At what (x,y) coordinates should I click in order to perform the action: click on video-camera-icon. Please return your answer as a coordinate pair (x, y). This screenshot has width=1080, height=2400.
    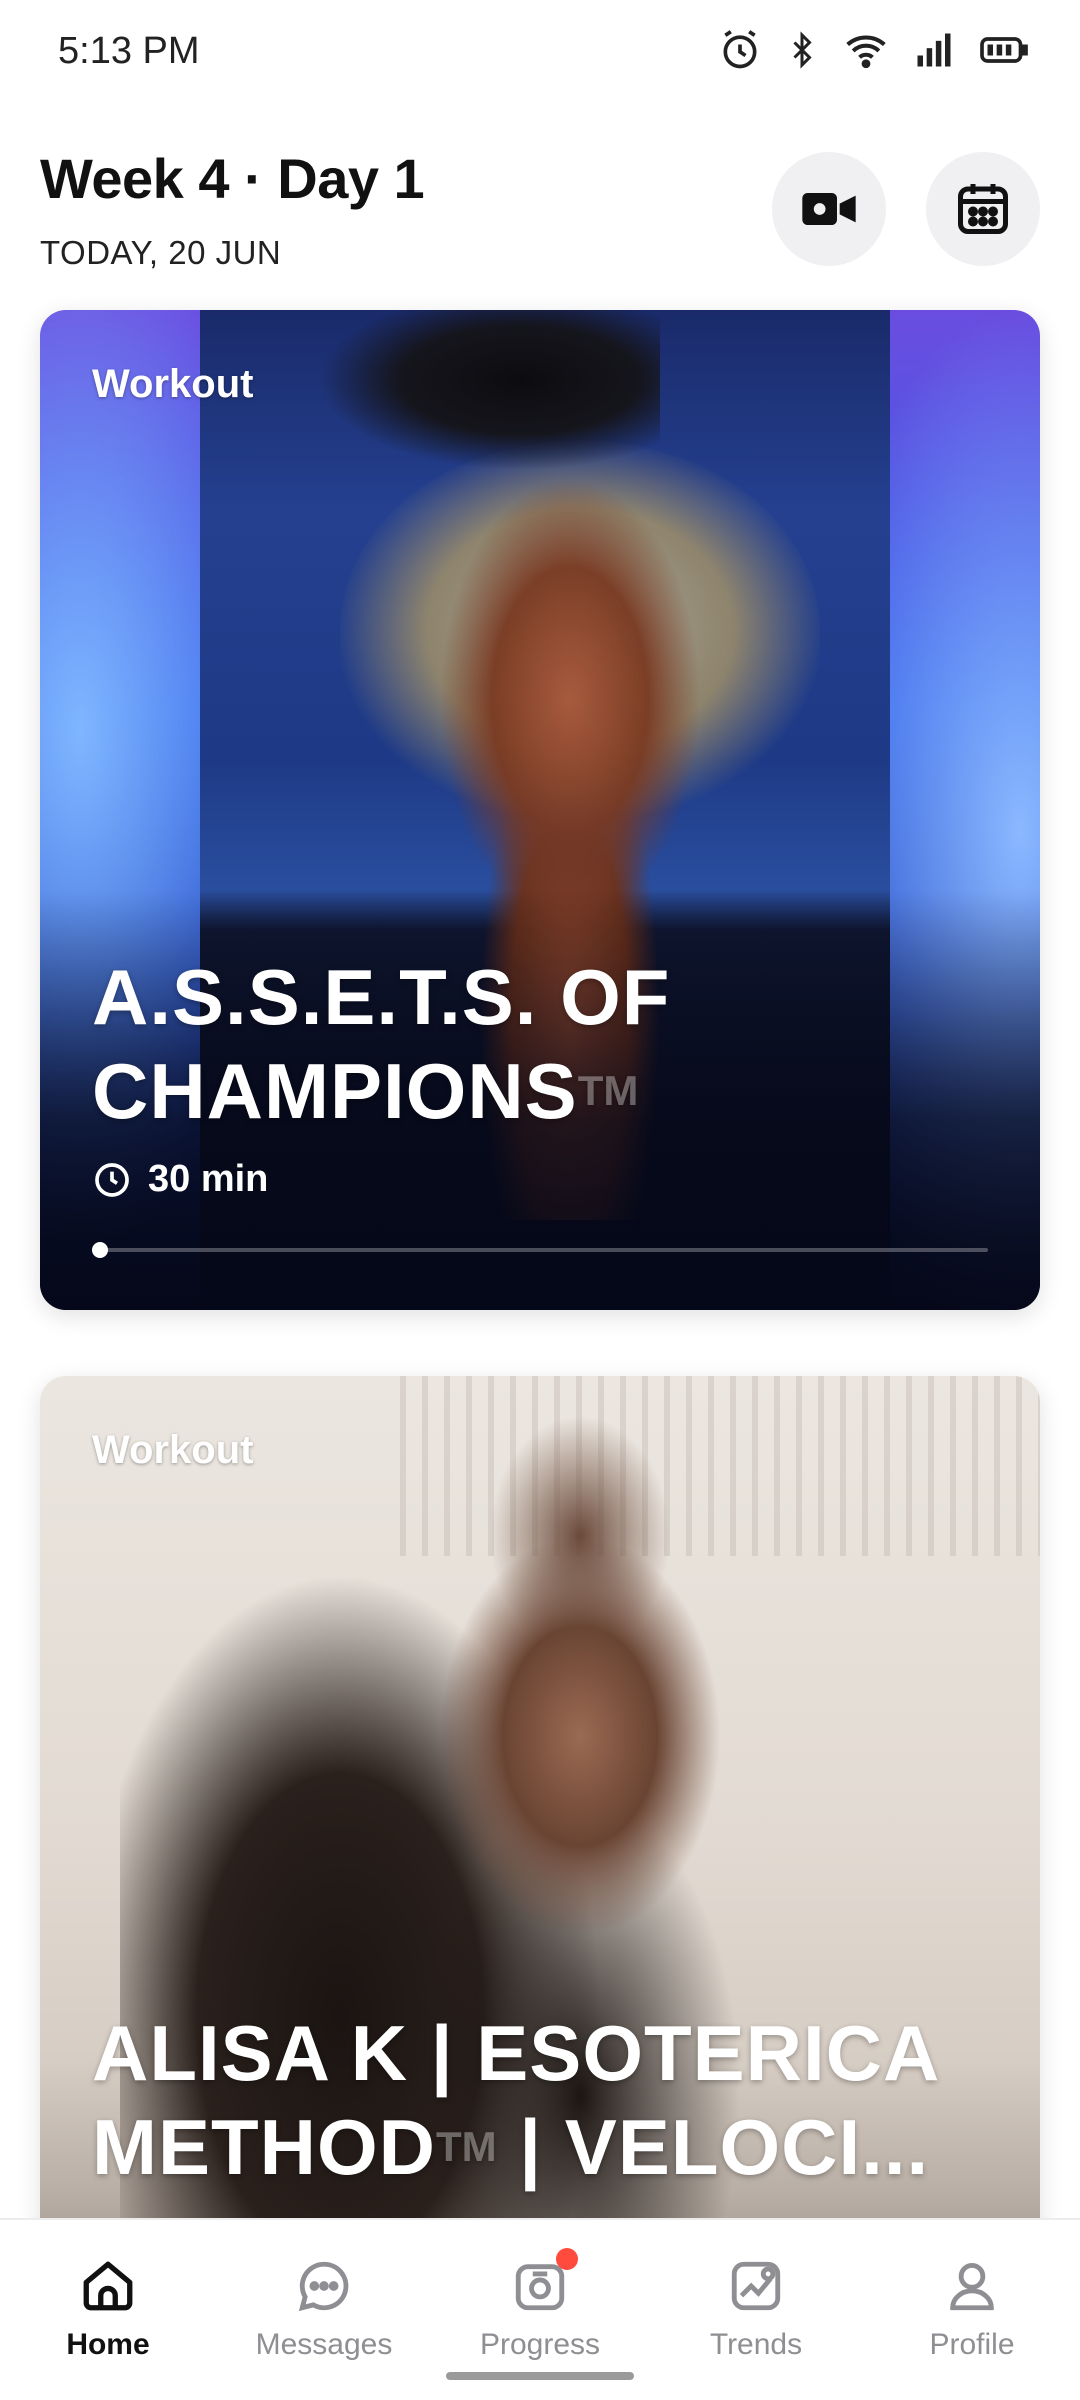
    Looking at the image, I should click on (829, 209).